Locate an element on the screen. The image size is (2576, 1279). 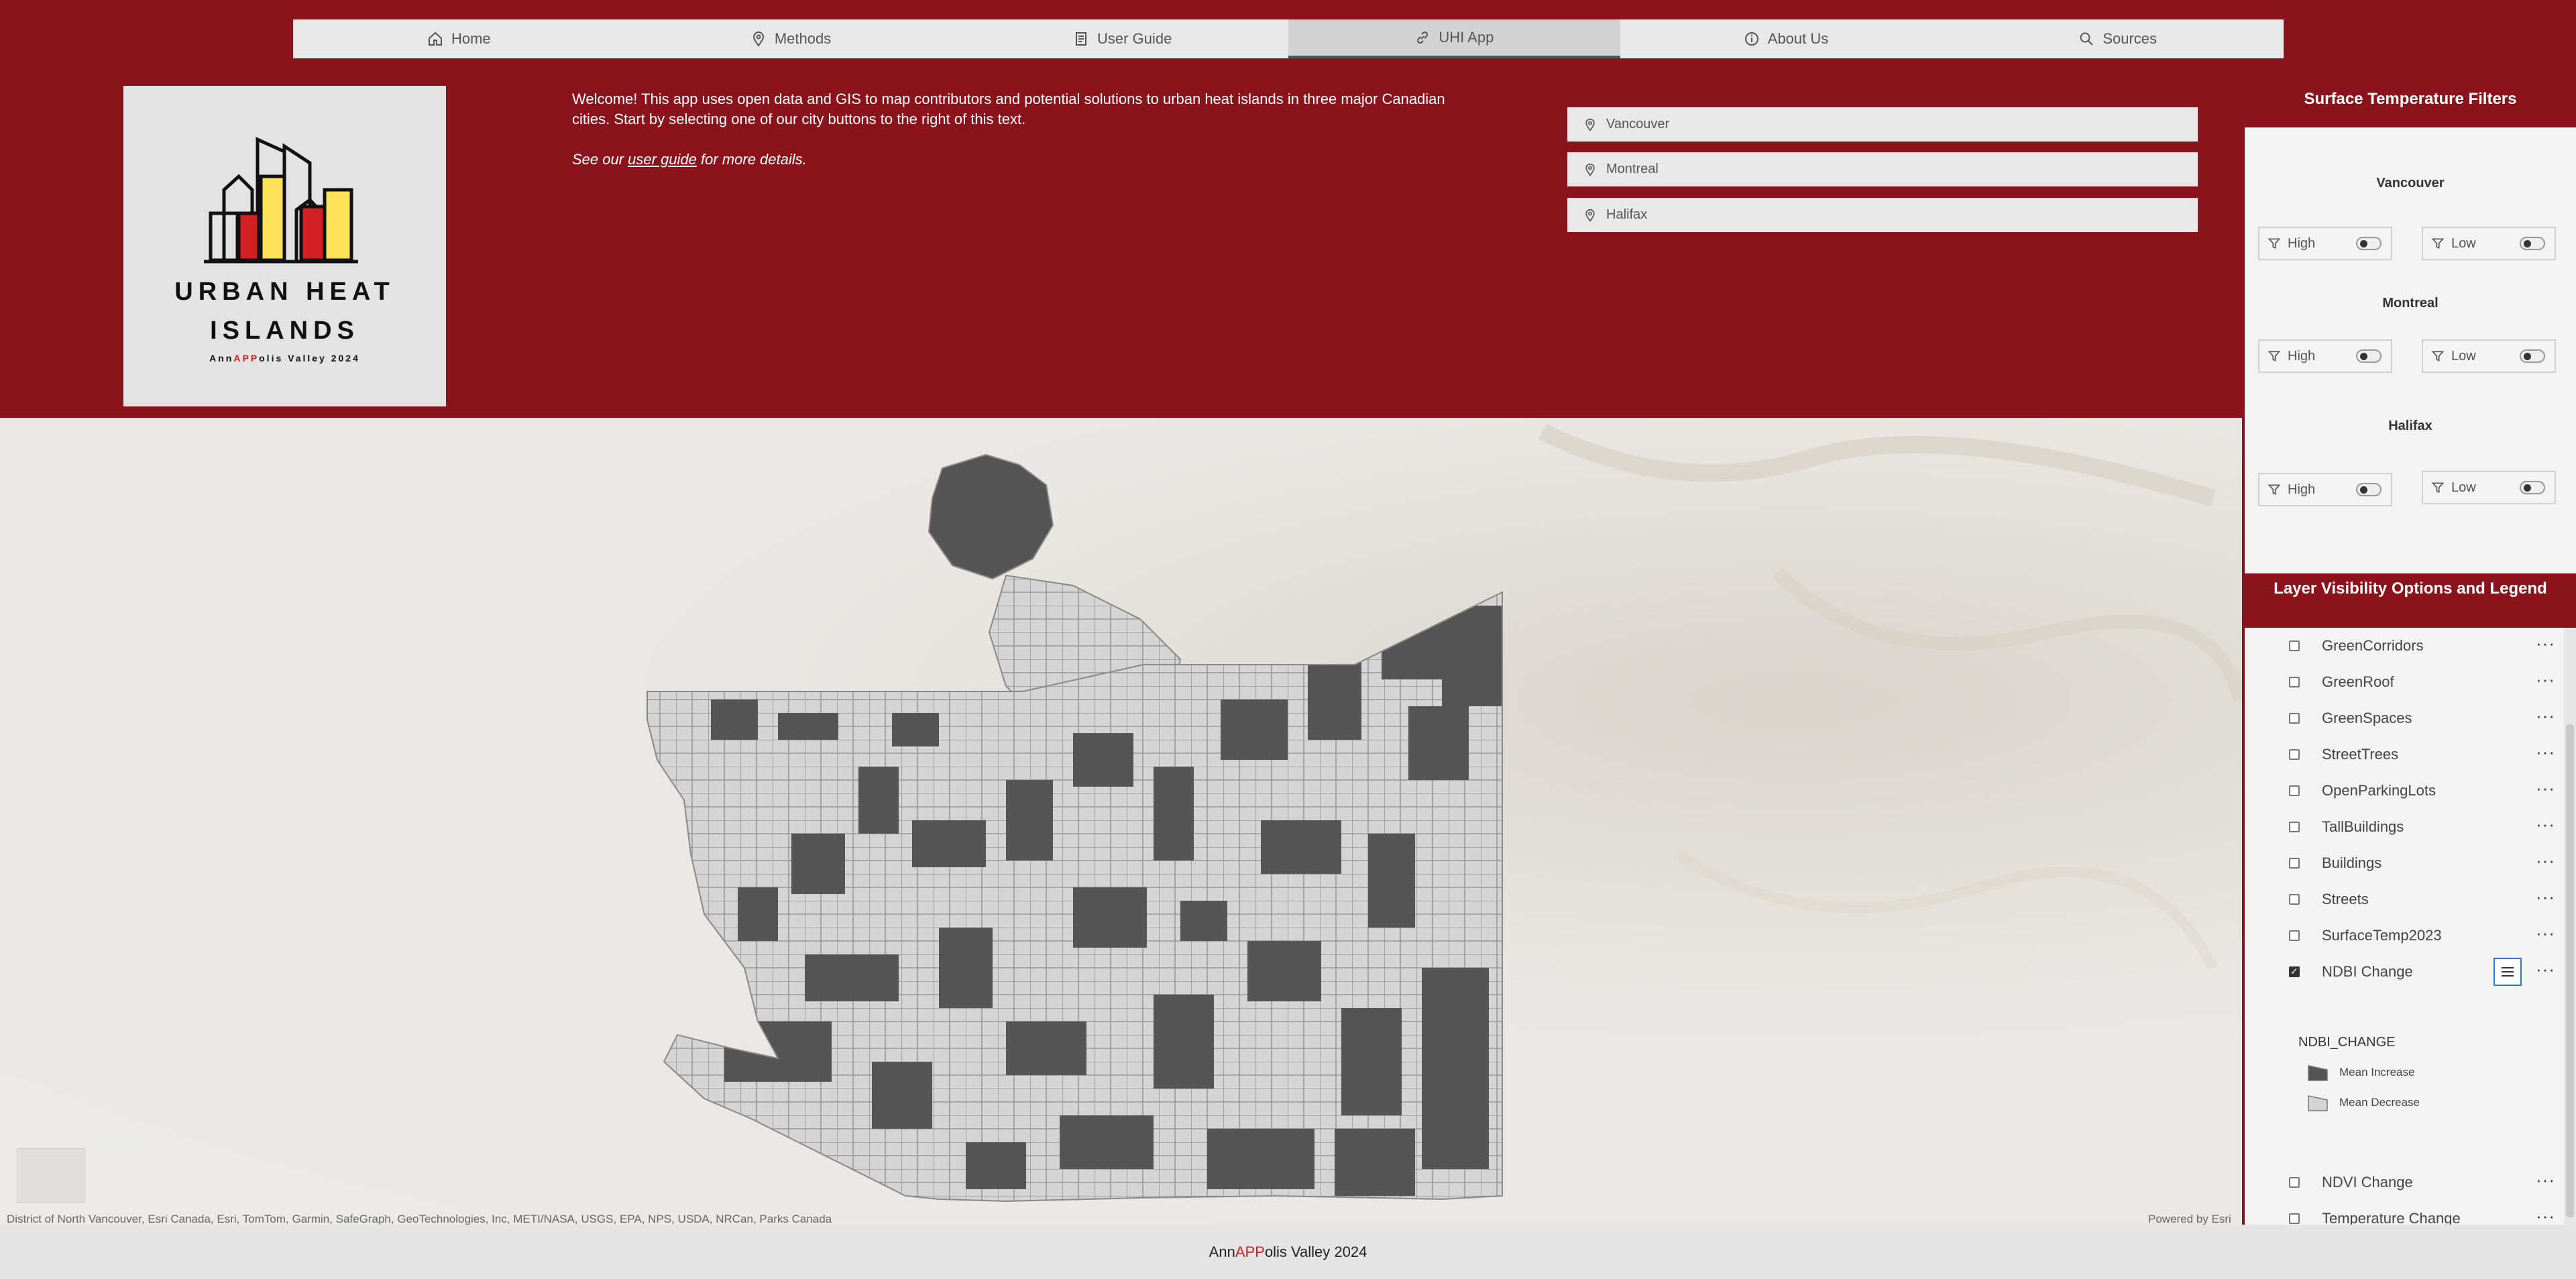
montreal-high-filter: High is located at coordinates (2325, 356).